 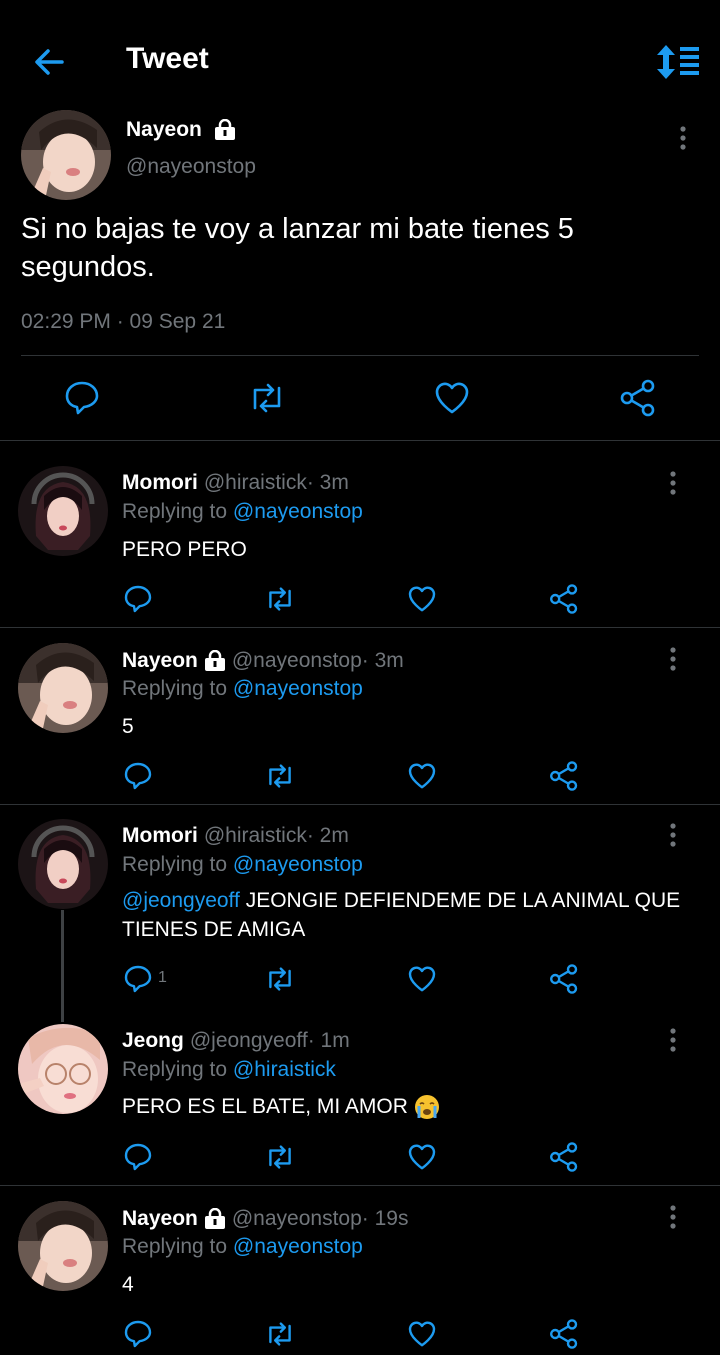 I want to click on reply-header: Jeong @jeongyeoff · 1m, so click(x=236, y=1041).